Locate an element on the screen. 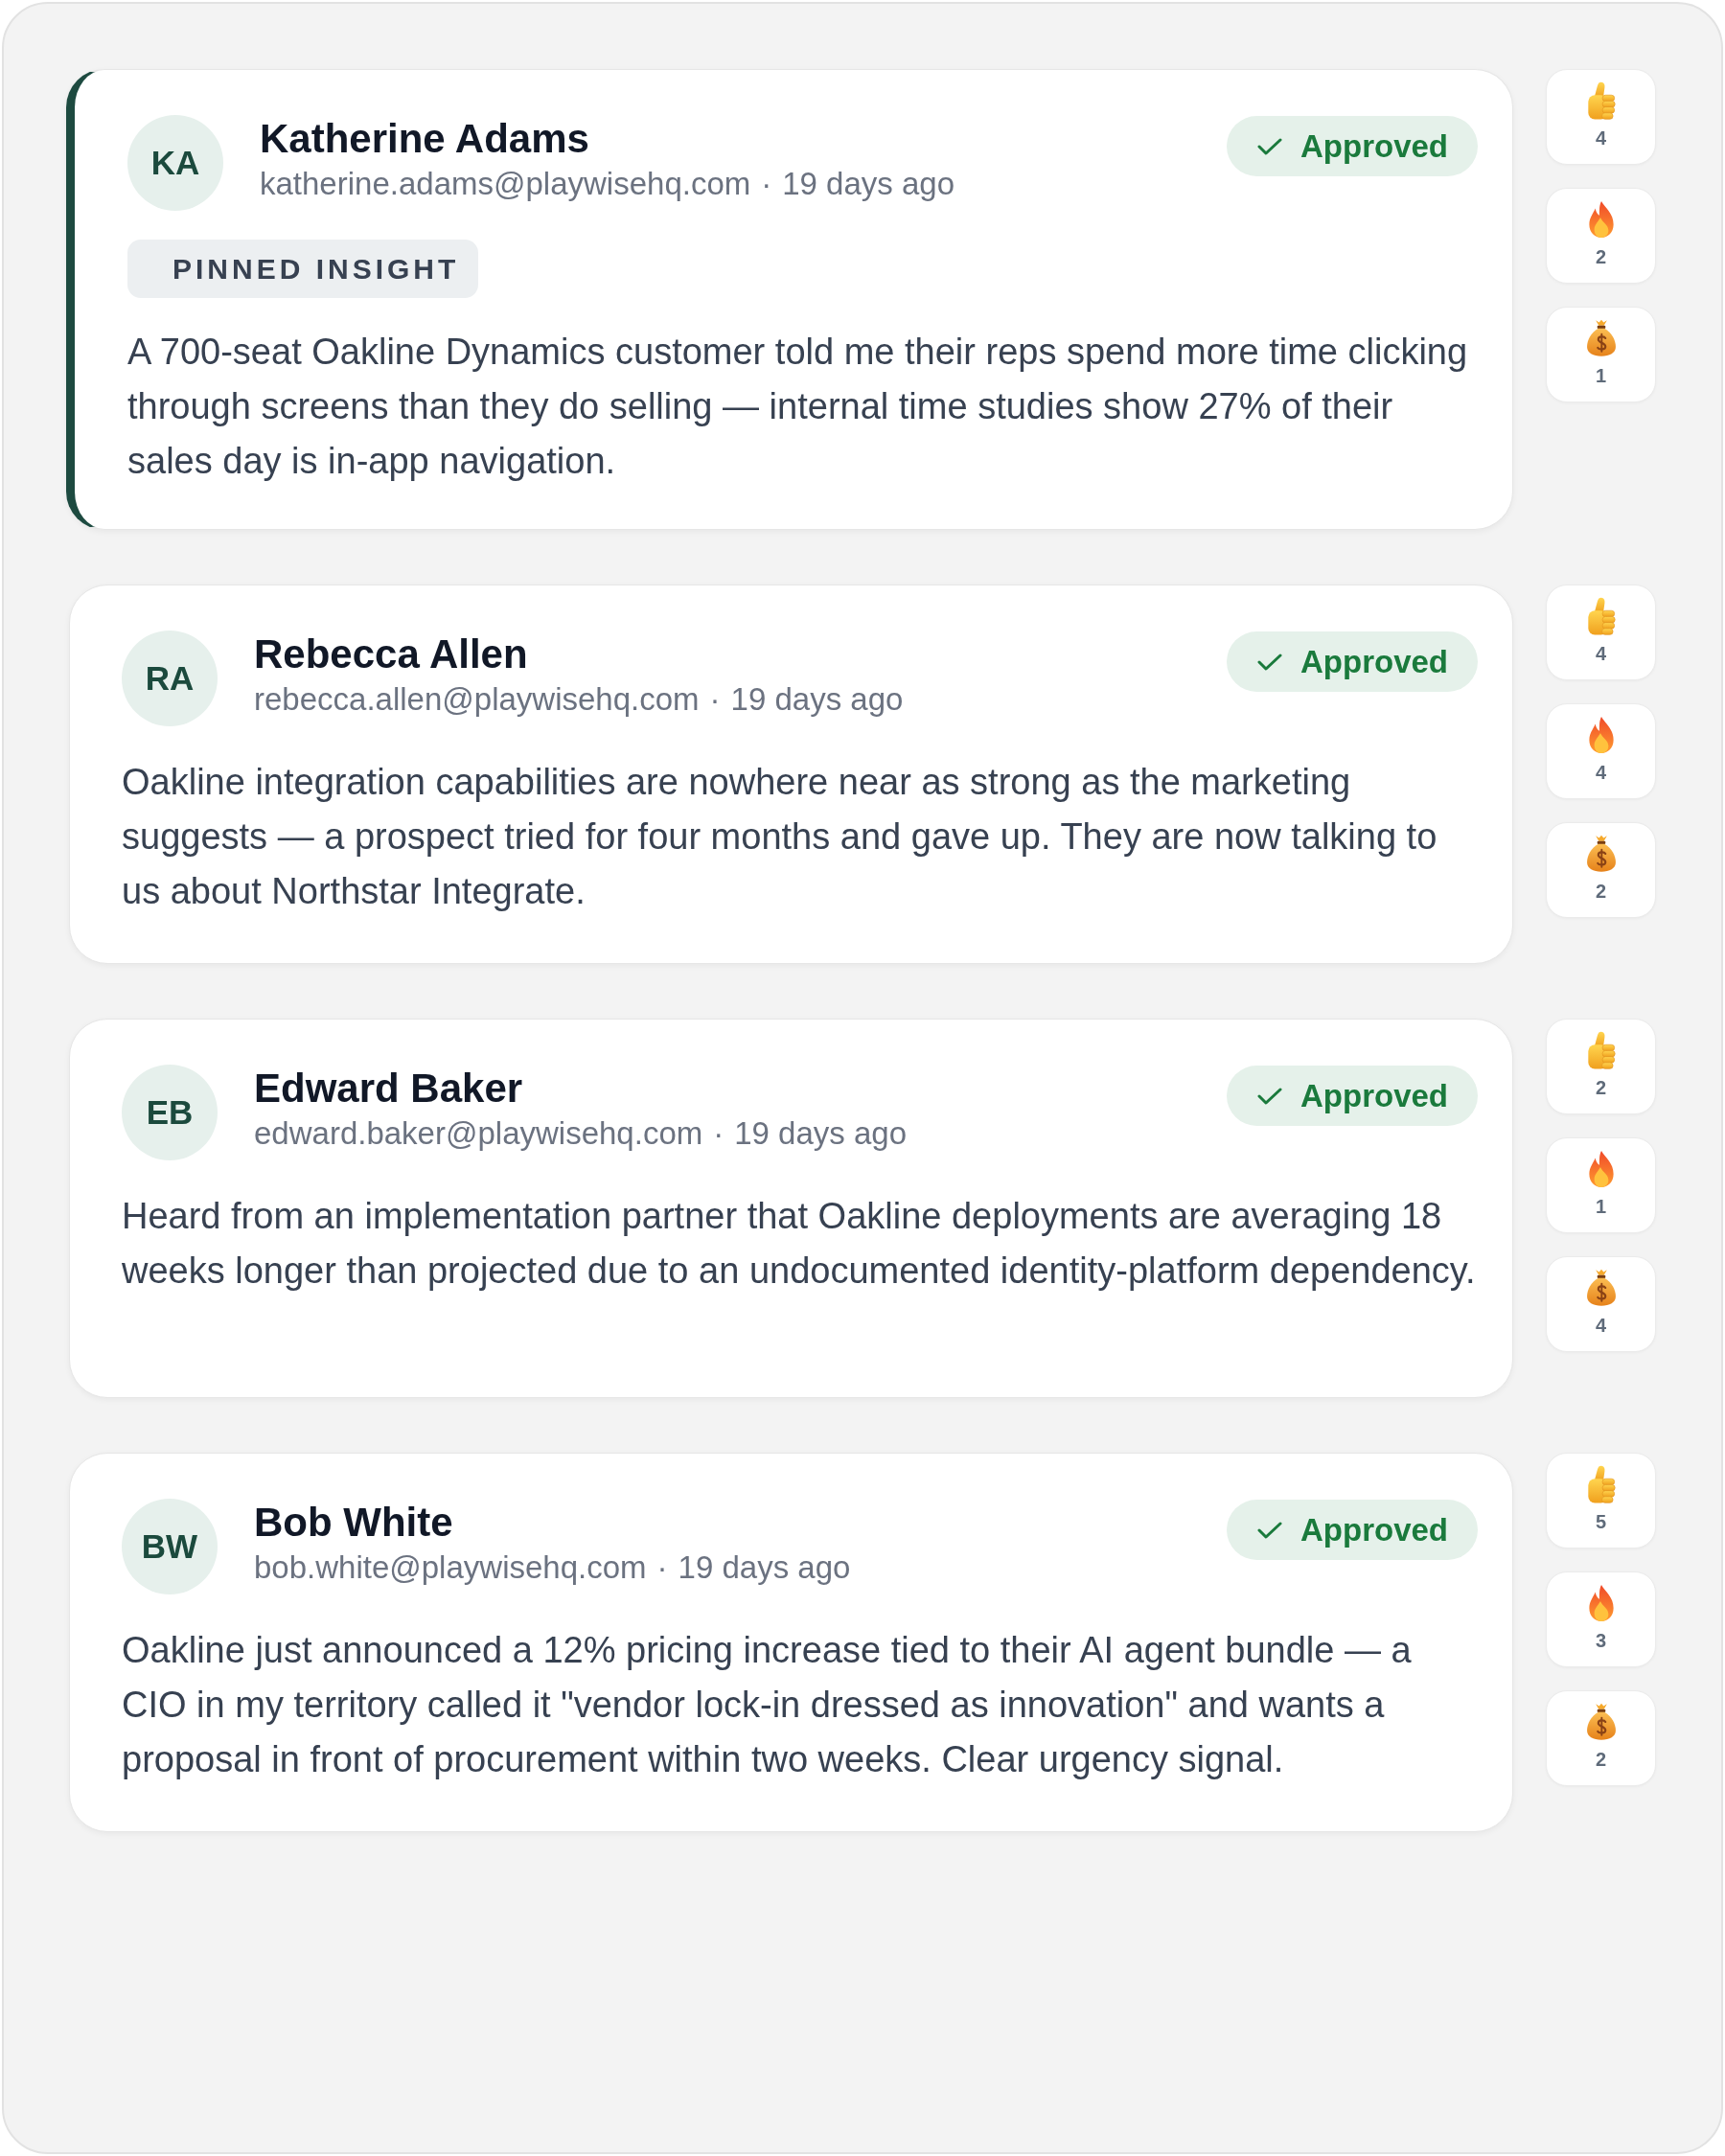  author-avatar: BW is located at coordinates (170, 1546).